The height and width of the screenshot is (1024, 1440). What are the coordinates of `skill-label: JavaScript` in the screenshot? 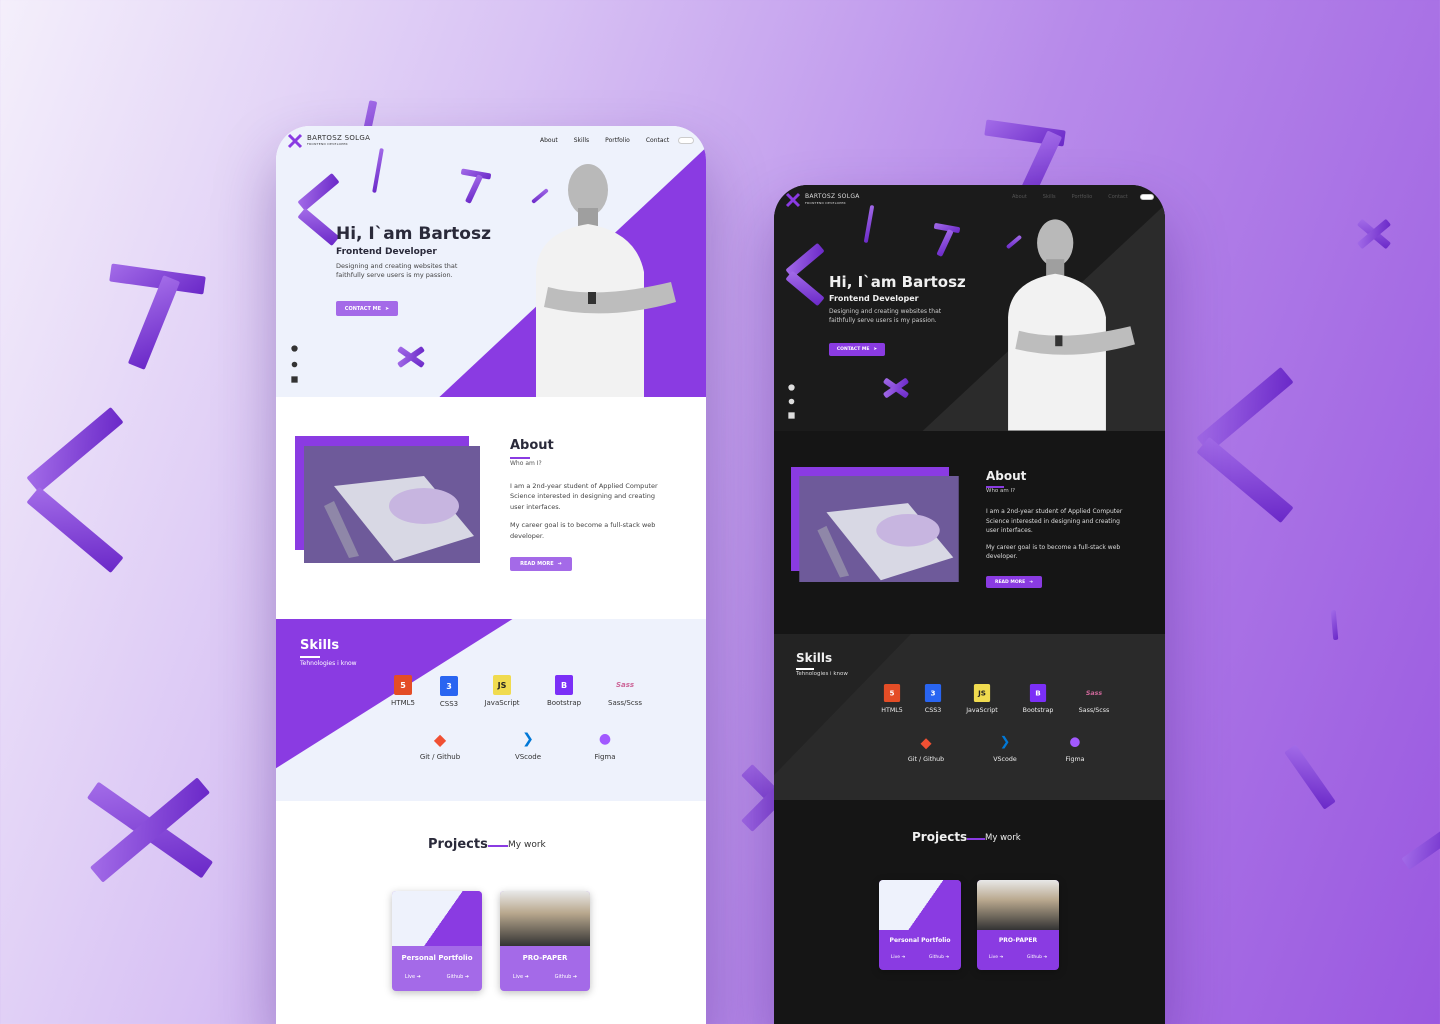 It's located at (502, 703).